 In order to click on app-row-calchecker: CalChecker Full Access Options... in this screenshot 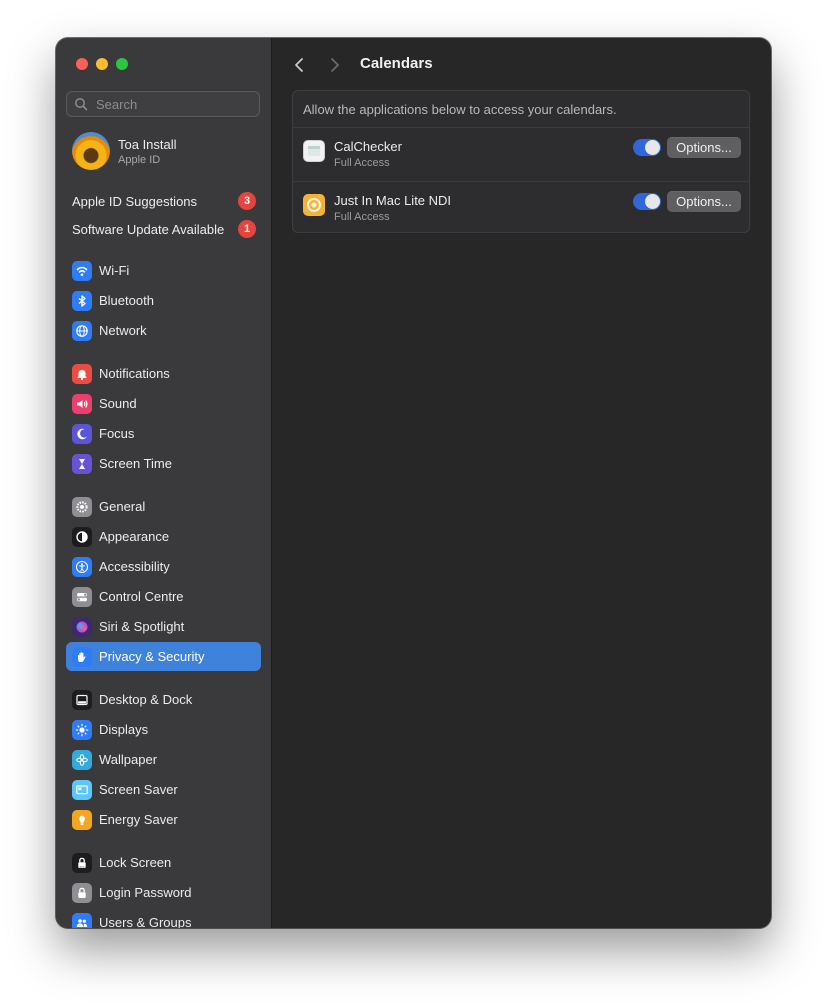, I will do `click(521, 154)`.